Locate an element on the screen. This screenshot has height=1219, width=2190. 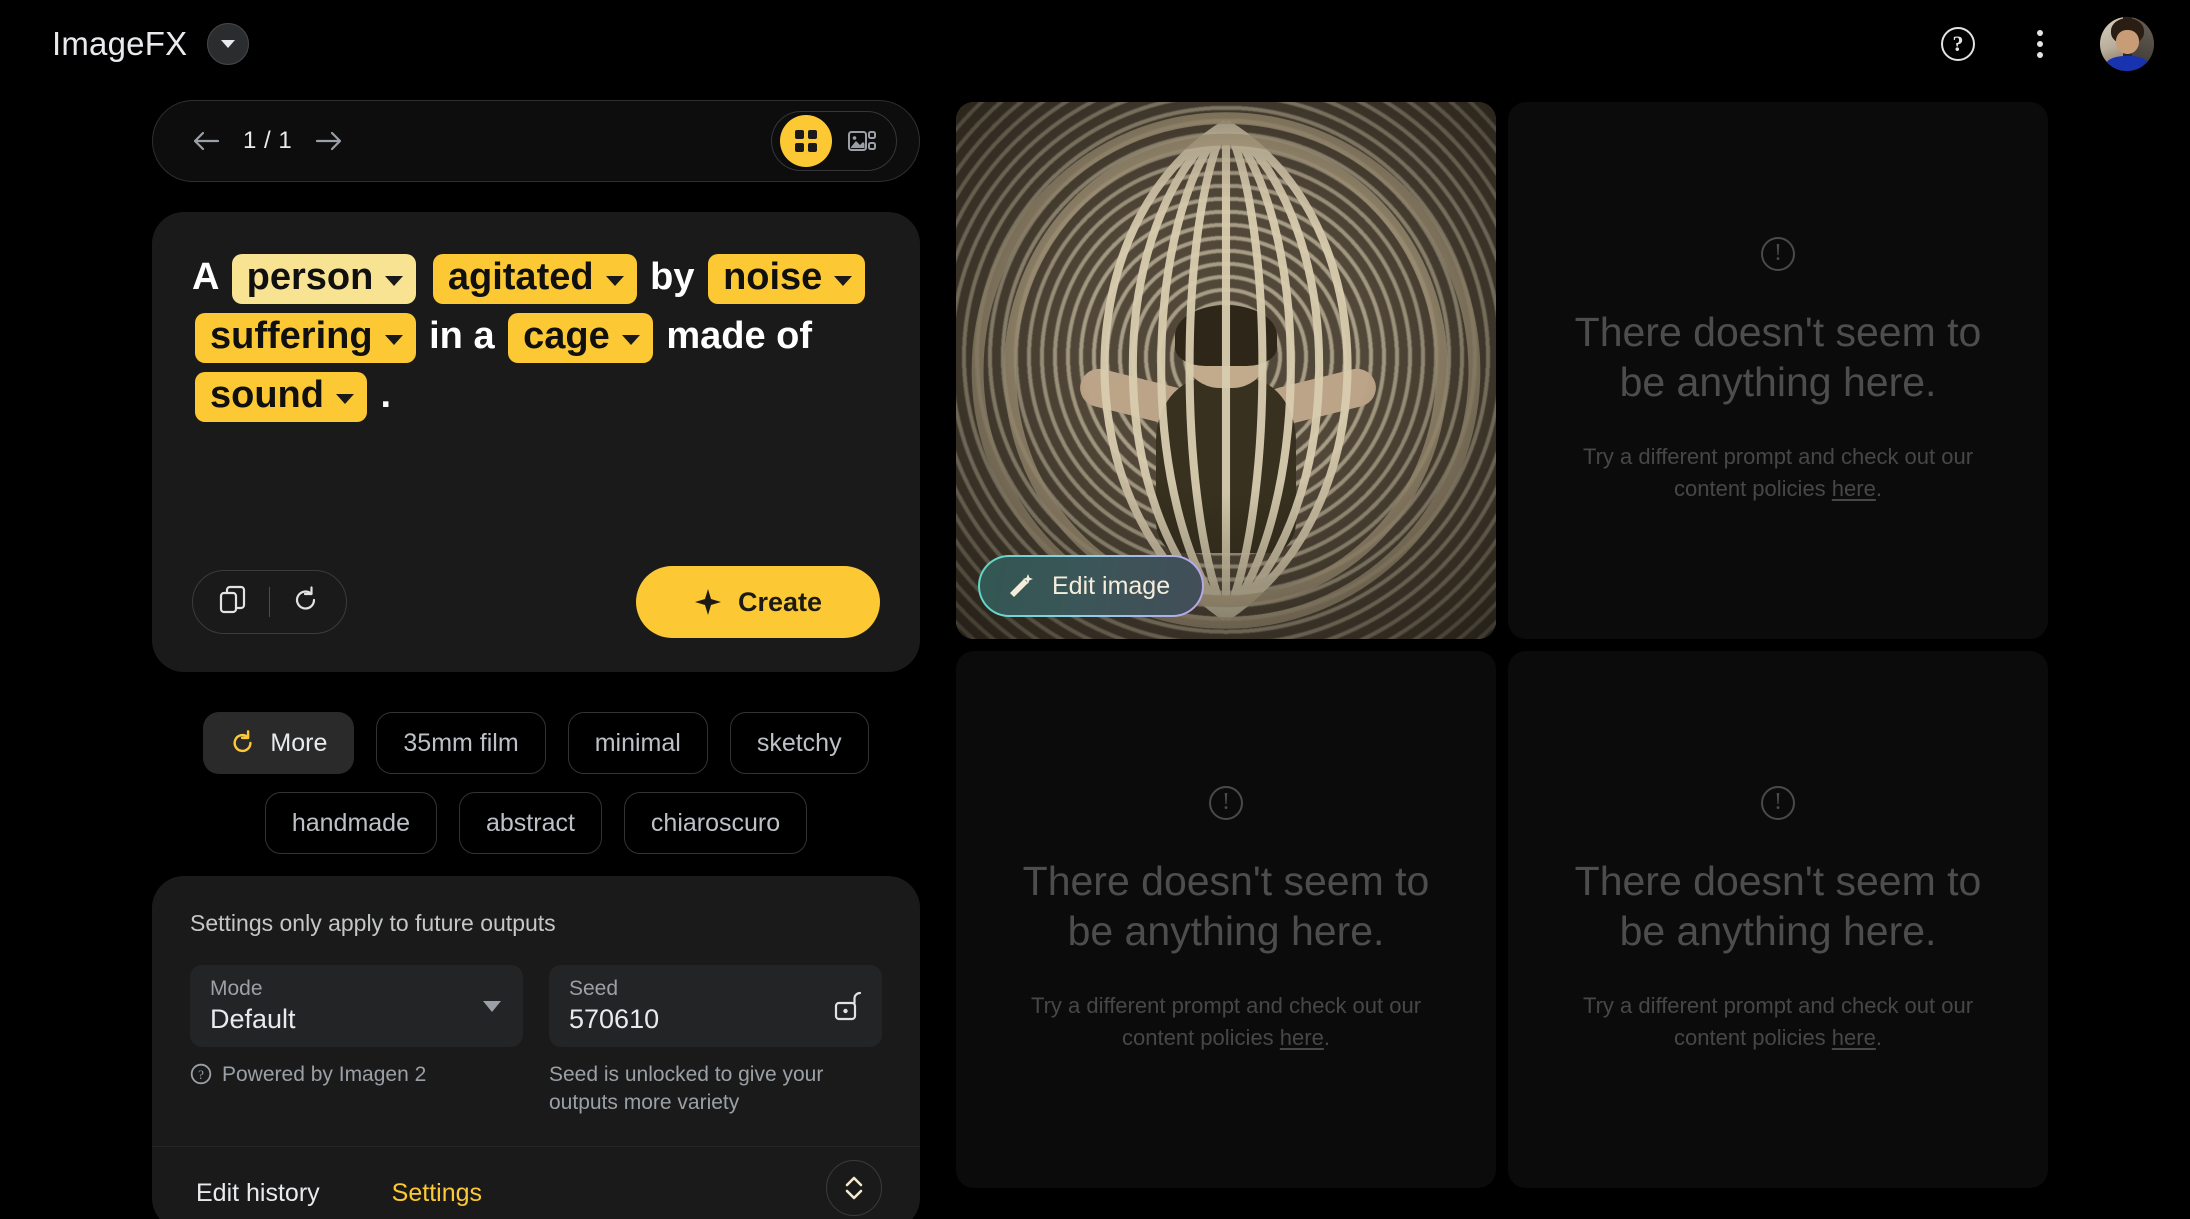
prompt-chip-suffering: suffering is located at coordinates (305, 338).